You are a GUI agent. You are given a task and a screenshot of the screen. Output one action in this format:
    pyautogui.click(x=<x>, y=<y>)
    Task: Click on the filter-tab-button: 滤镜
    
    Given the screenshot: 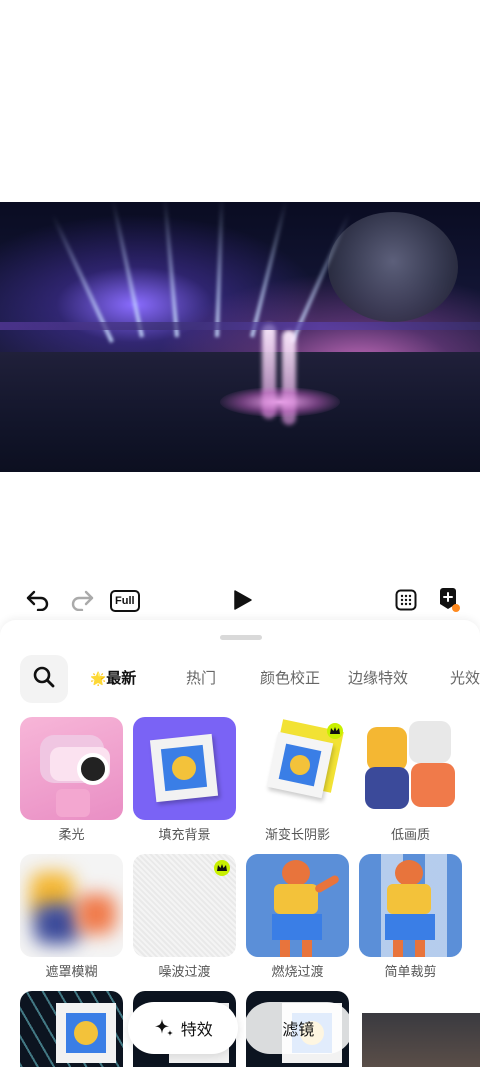 What is the action you would take?
    pyautogui.click(x=298, y=1028)
    